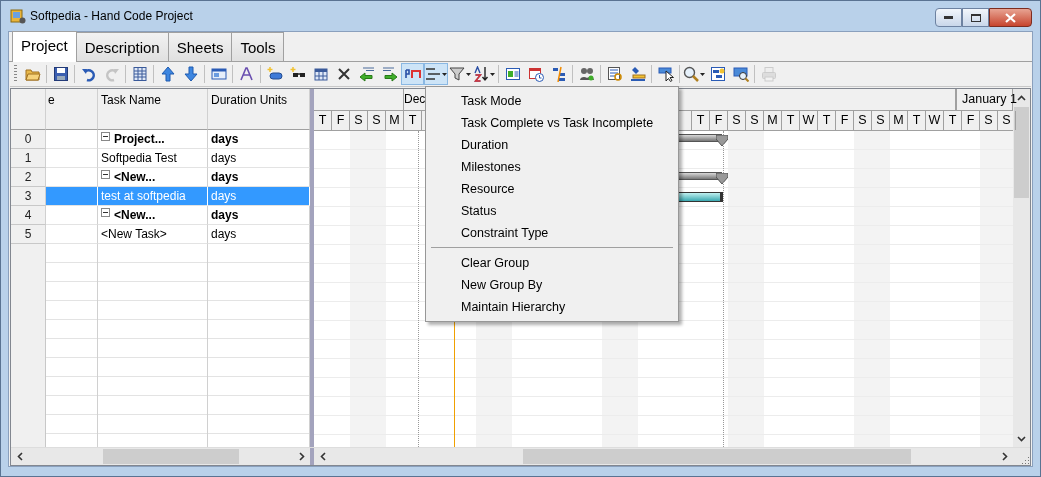 This screenshot has width=1041, height=477. Describe the element at coordinates (258, 46) in the screenshot. I see `tab: Tools` at that location.